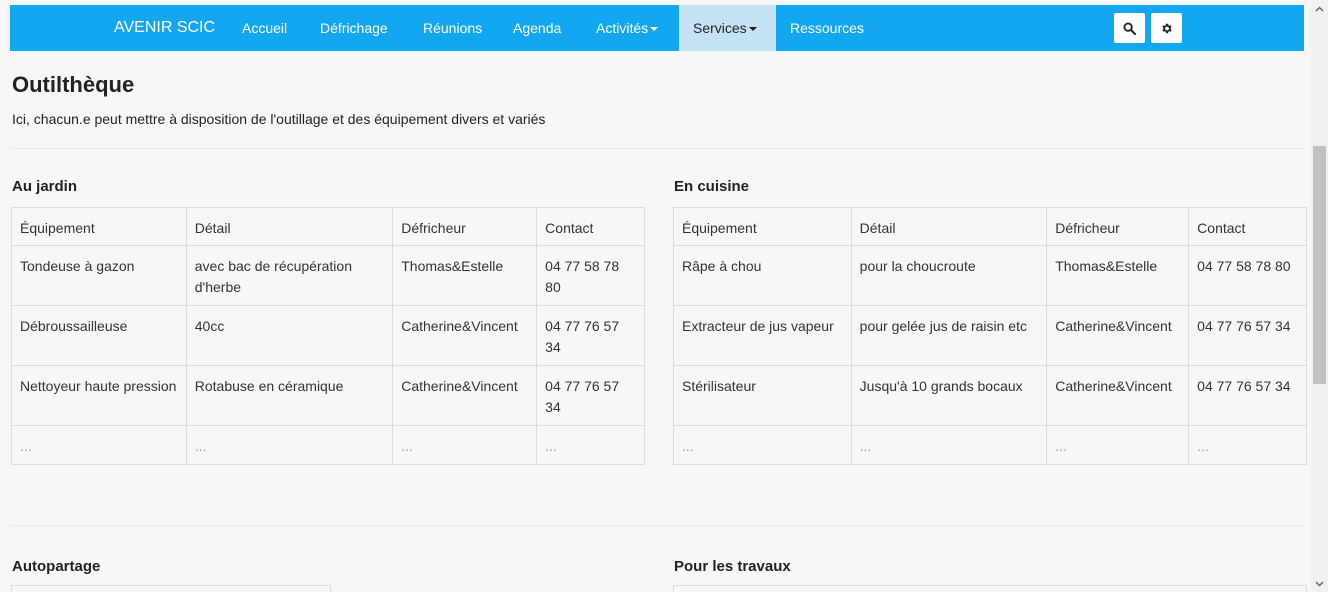 Image resolution: width=1328 pixels, height=592 pixels. Describe the element at coordinates (289, 275) in the screenshot. I see `cell-detail: avec bac de récupération d'herbe` at that location.